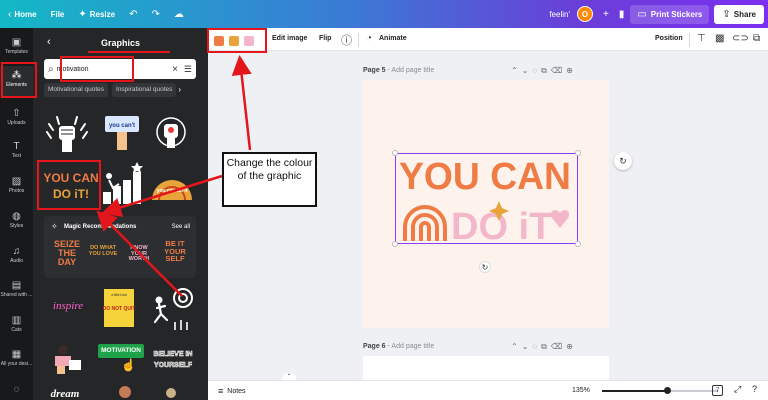 This screenshot has width=768, height=400. Describe the element at coordinates (139, 253) in the screenshot. I see `arrow-to-thumbnail-diagonal` at that location.